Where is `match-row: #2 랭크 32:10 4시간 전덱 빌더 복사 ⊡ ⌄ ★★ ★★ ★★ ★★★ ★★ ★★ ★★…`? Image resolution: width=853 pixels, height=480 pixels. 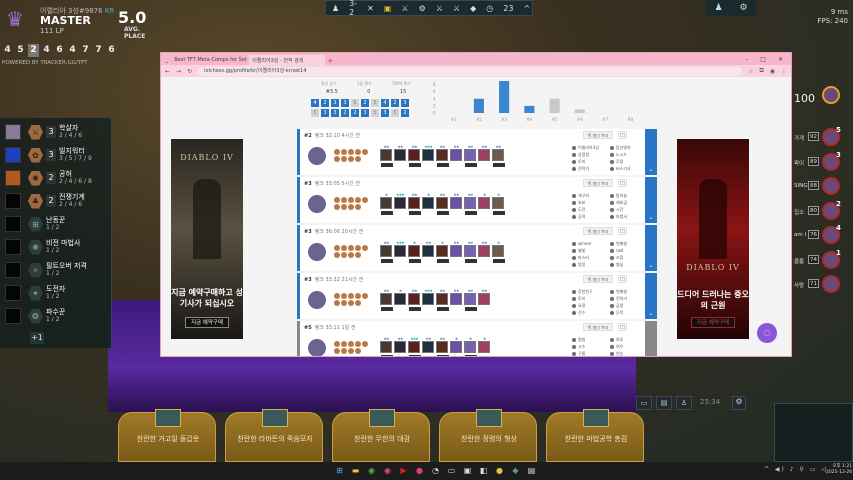 match-row: #2 랭크 32:10 4시간 전덱 빌더 복사 ⊡ ⌄ ★★ ★★ ★★ ★★★ ★★ ★★ ★★… is located at coordinates (477, 152).